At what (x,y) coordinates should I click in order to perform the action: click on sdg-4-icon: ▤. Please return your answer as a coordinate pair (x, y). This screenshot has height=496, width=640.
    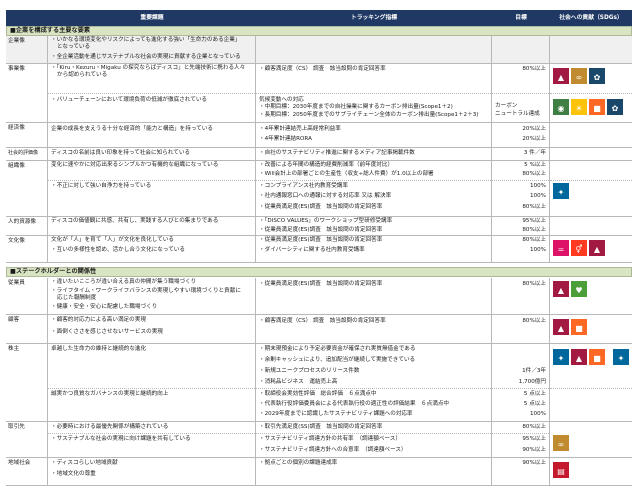
    Looking at the image, I should click on (561, 470).